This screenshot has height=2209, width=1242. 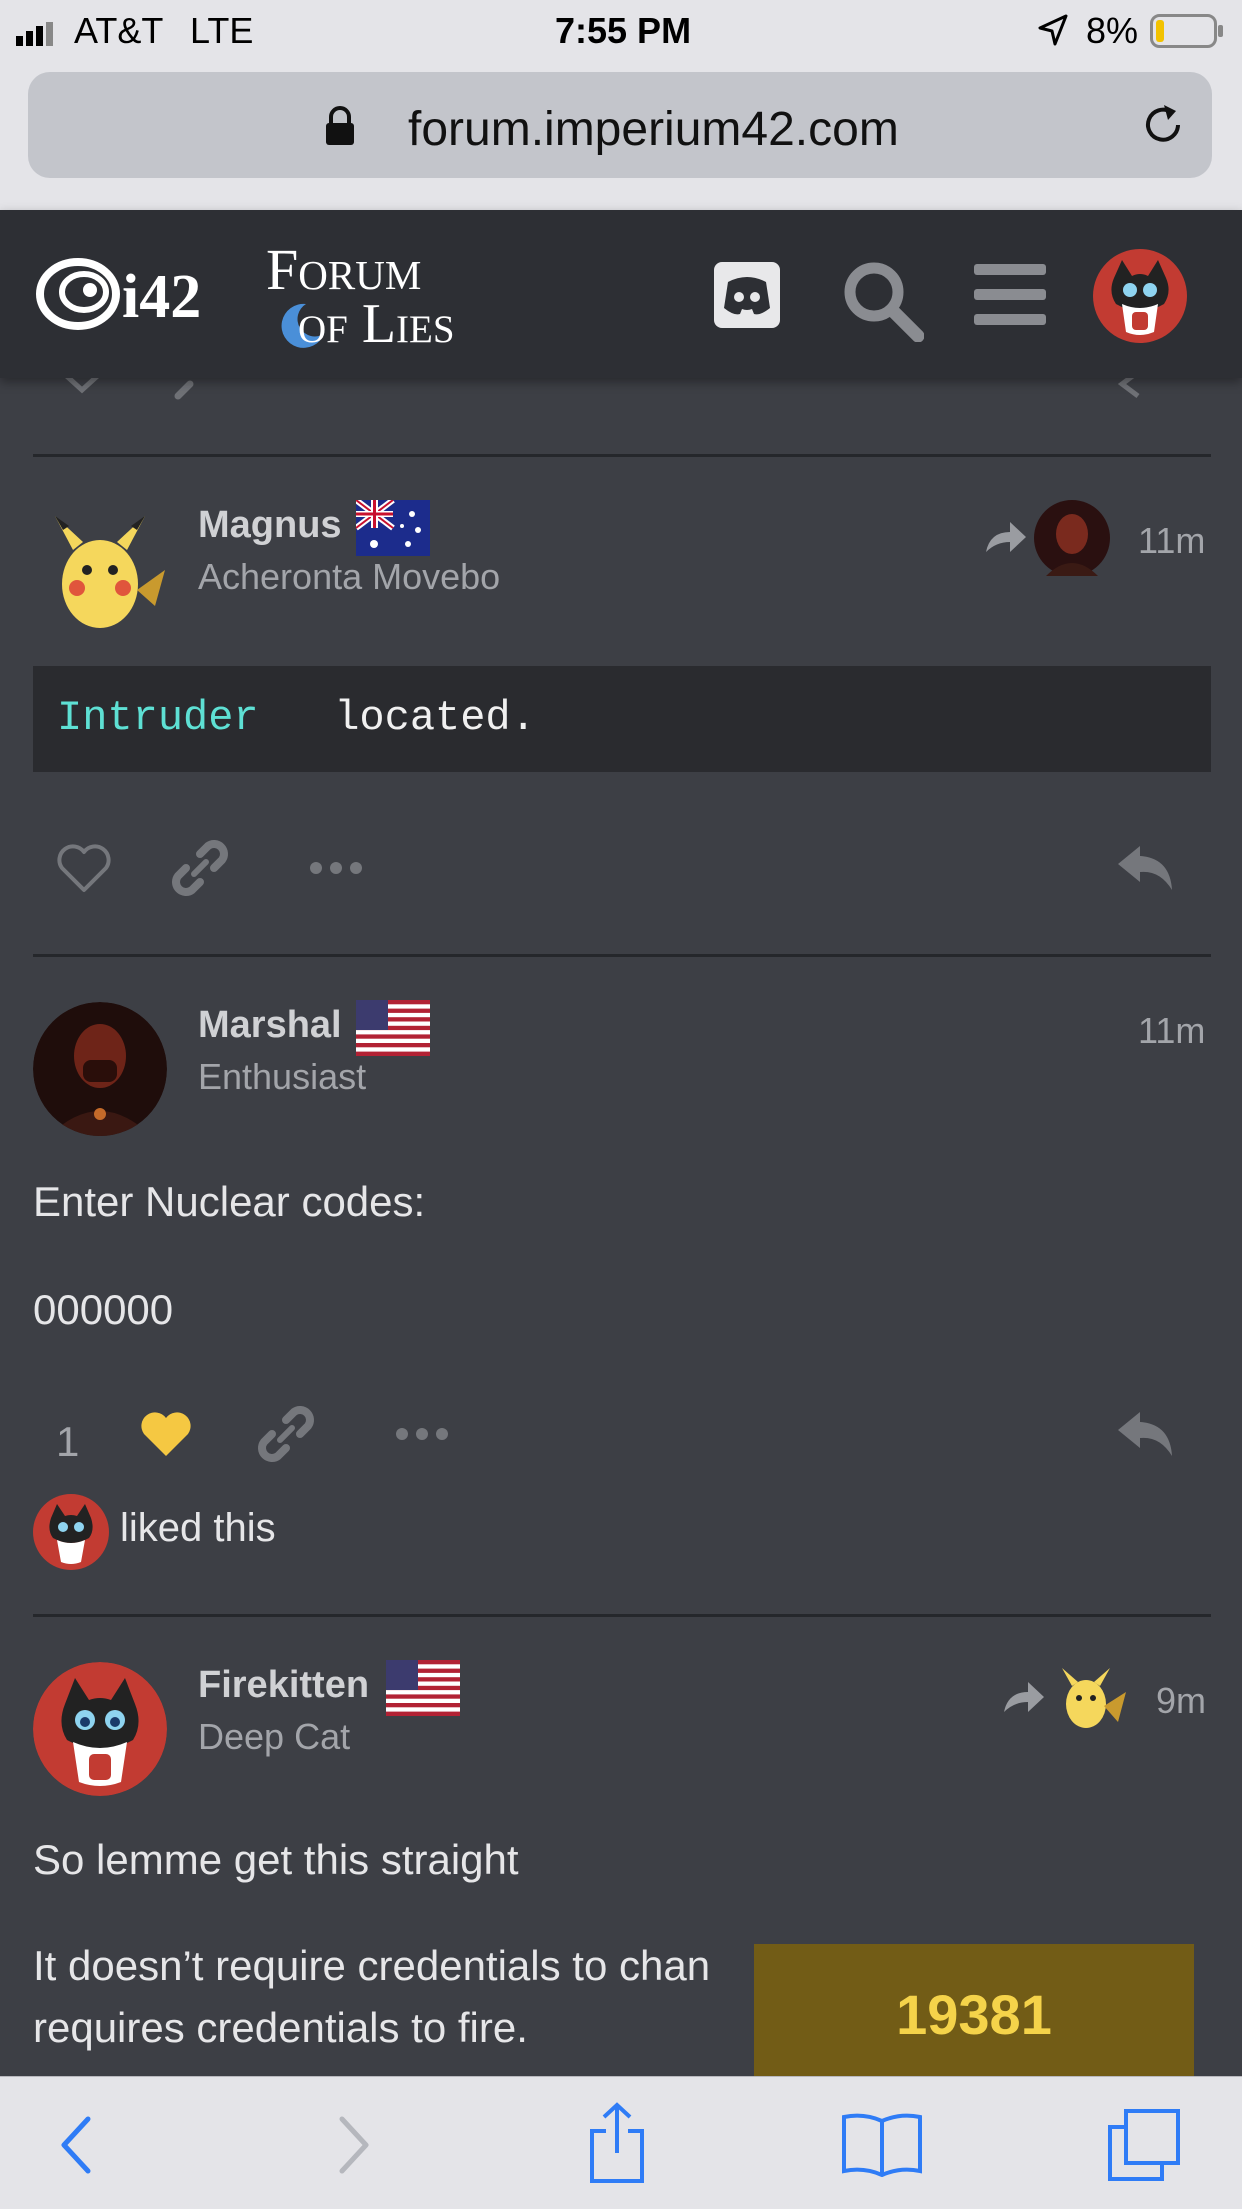 What do you see at coordinates (1140, 296) in the screenshot?
I see `current-user-avatar` at bounding box center [1140, 296].